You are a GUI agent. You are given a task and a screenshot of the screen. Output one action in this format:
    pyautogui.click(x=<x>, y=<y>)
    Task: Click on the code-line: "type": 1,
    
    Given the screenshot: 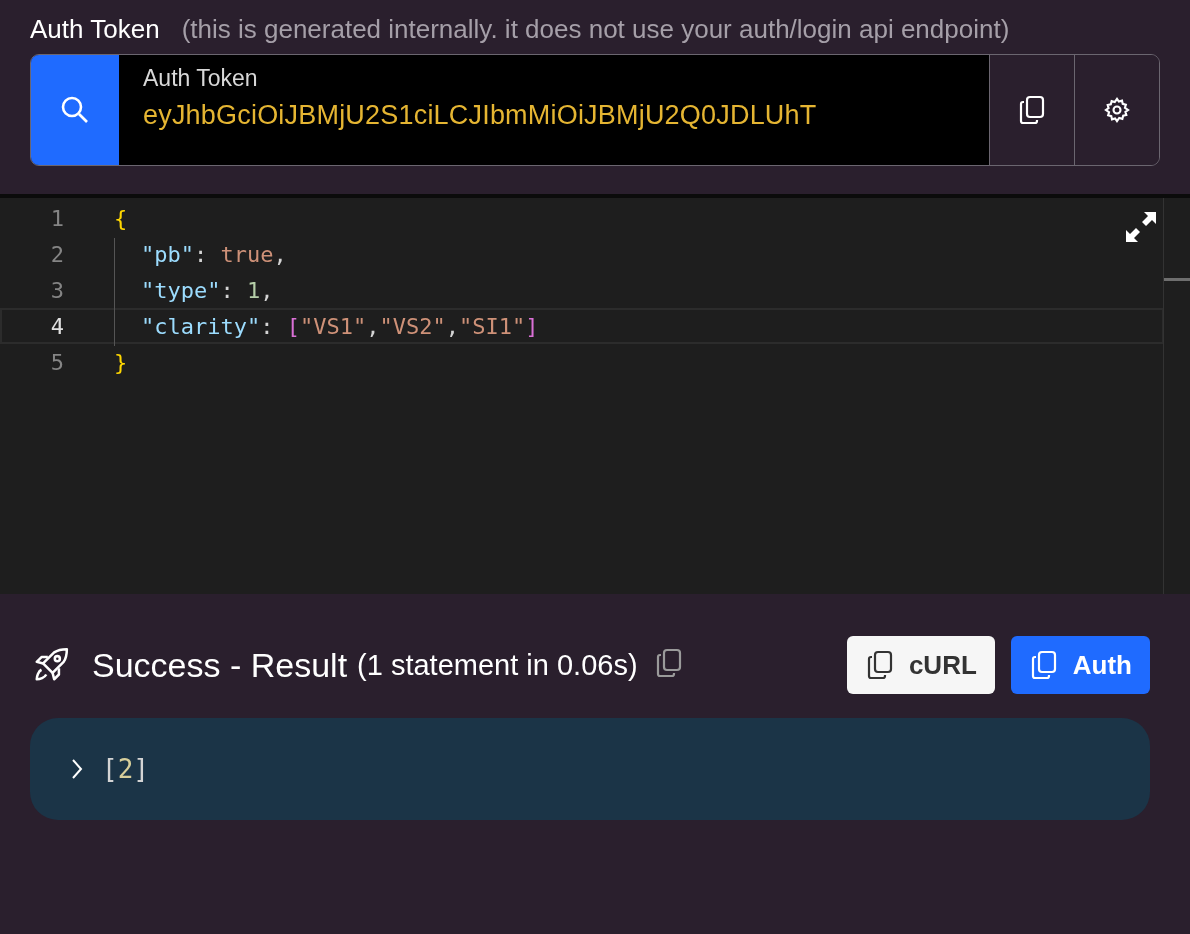 What is the action you would take?
    pyautogui.click(x=207, y=290)
    